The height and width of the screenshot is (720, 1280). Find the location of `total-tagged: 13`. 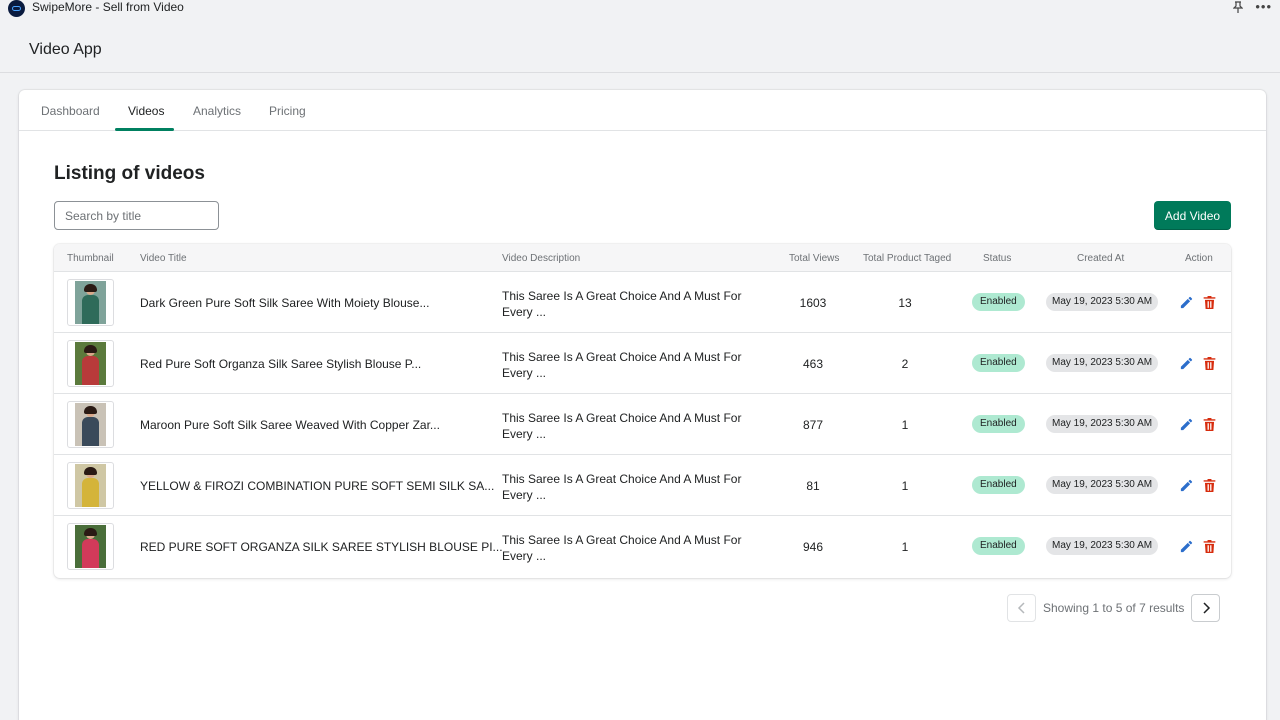

total-tagged: 13 is located at coordinates (905, 303).